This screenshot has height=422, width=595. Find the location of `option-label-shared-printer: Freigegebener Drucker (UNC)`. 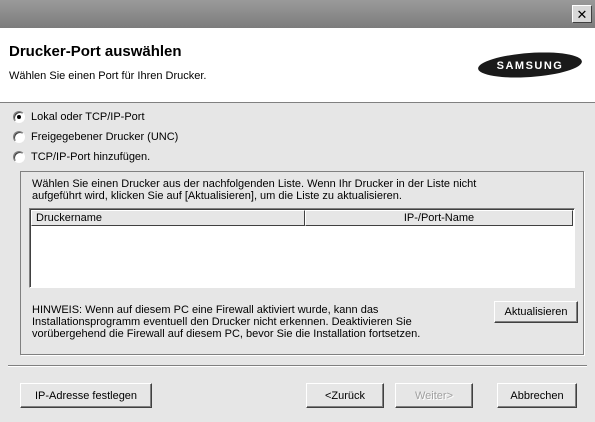

option-label-shared-printer: Freigegebener Drucker (UNC) is located at coordinates (105, 137).